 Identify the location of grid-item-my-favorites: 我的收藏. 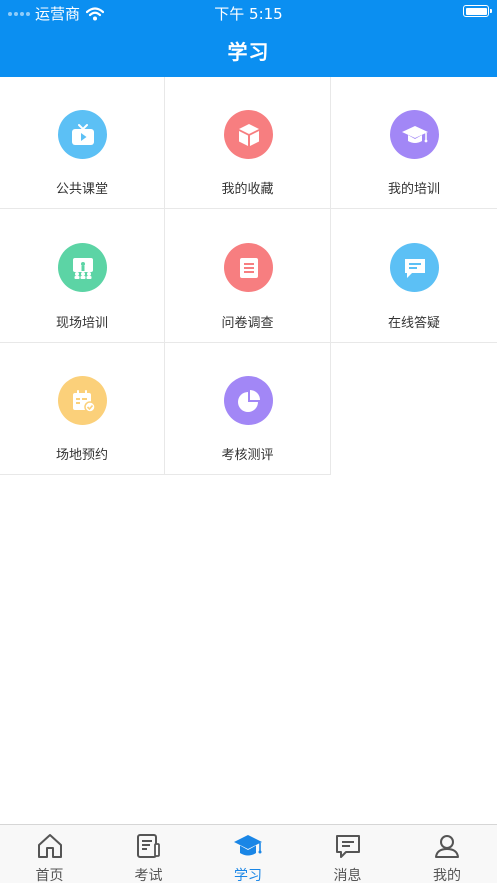
(248, 143).